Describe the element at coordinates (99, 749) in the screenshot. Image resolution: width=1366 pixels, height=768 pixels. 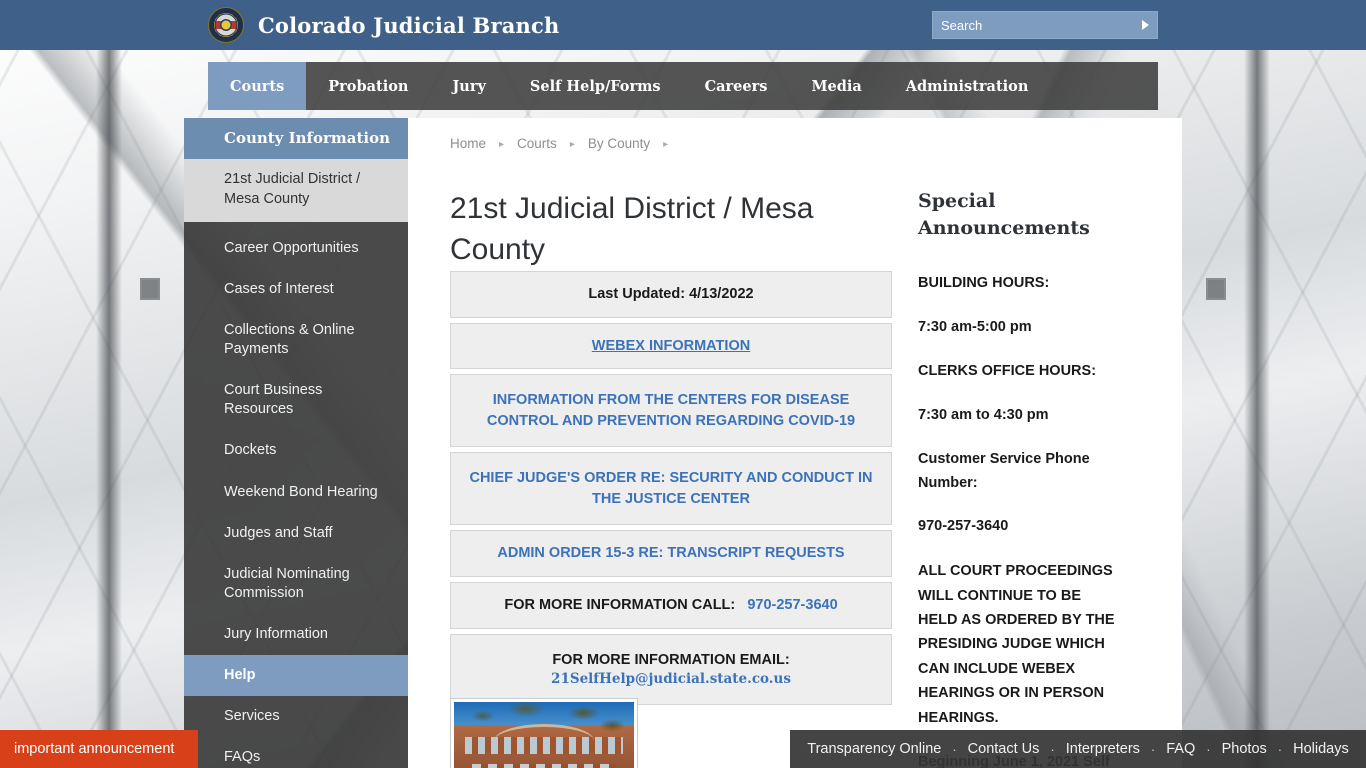
I see `important-announcement-tab: important announcement` at that location.